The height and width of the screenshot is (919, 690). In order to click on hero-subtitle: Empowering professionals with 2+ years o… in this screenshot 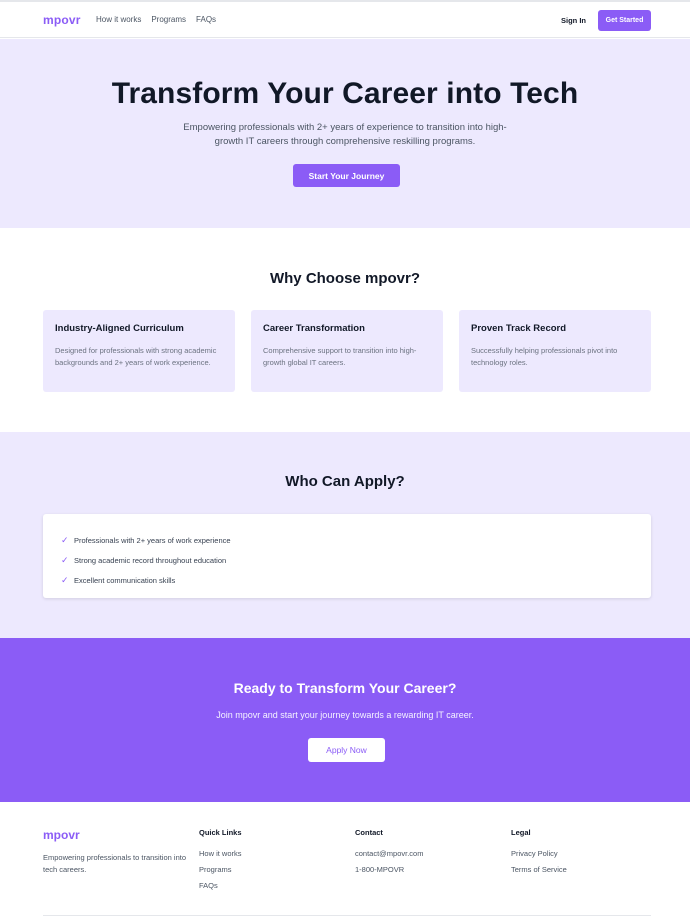, I will do `click(345, 134)`.